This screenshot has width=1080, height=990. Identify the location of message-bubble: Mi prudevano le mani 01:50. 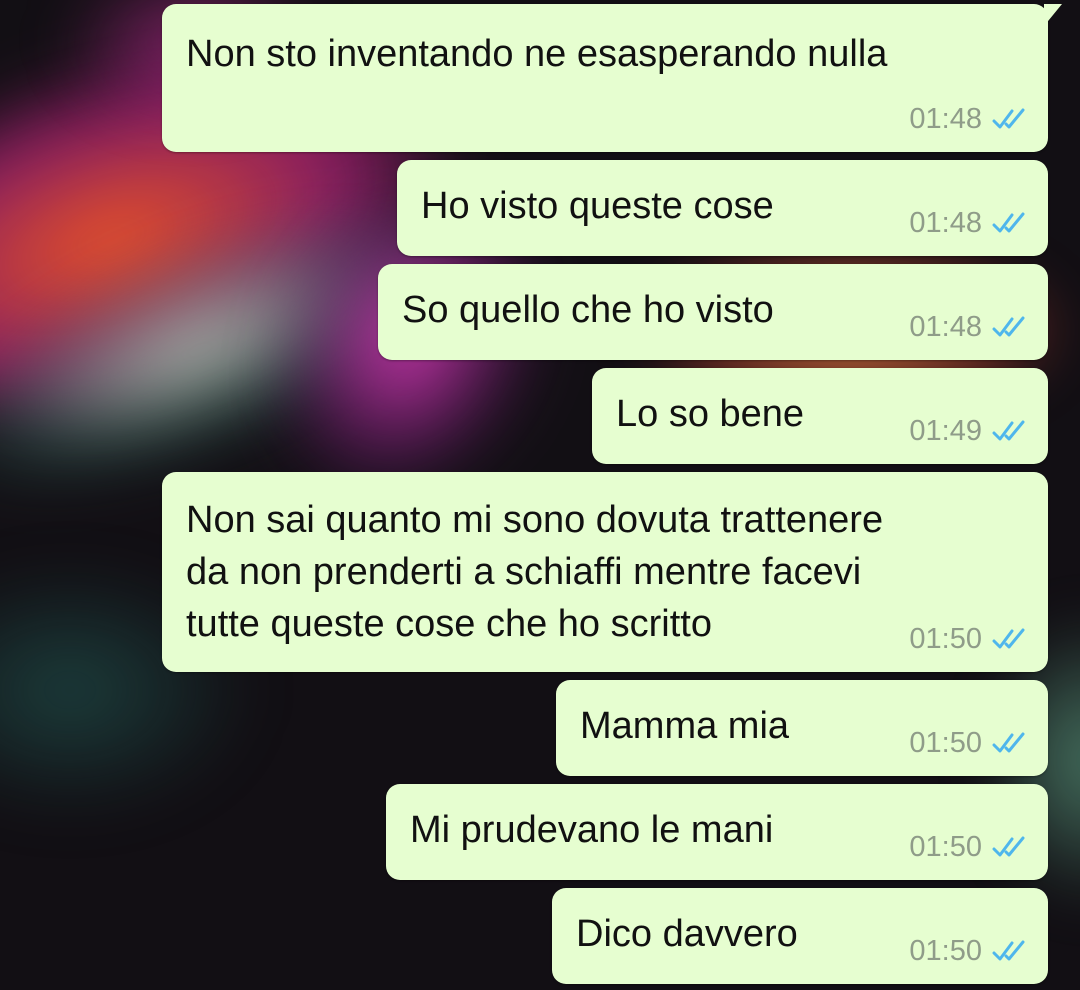
(717, 832).